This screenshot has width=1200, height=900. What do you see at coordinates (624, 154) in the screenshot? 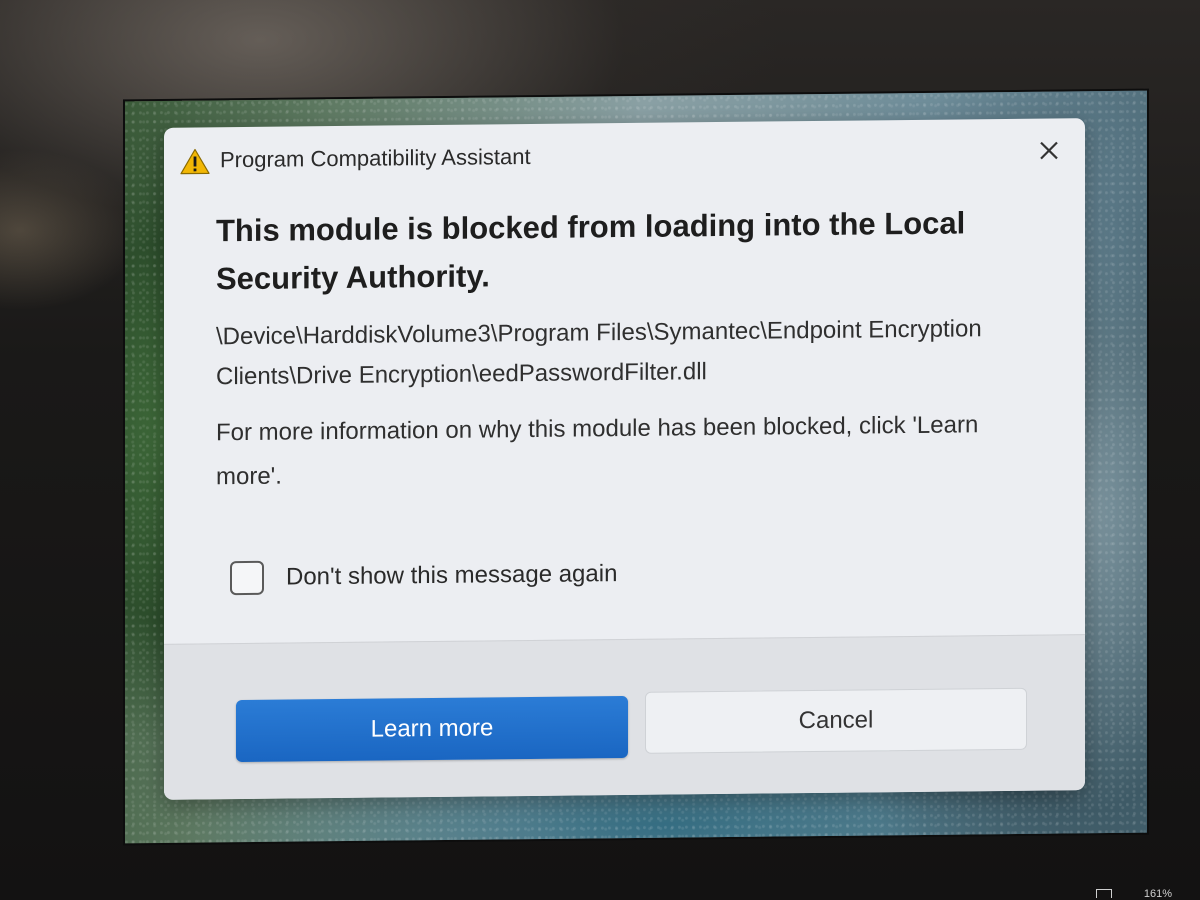
I see `dialog-titlebar: Program Compatibility Assistant` at bounding box center [624, 154].